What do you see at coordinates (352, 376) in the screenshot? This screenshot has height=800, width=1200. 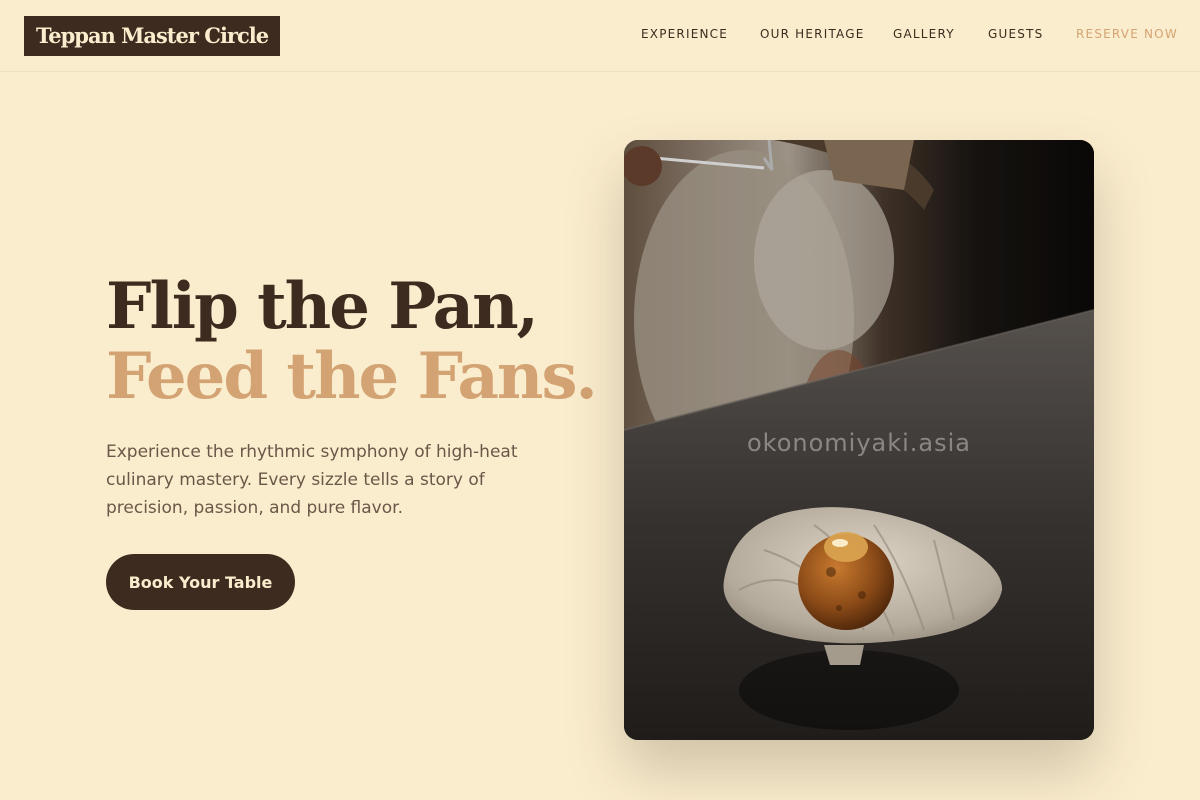 I see `hero-title-line2: Feed the Fans.` at bounding box center [352, 376].